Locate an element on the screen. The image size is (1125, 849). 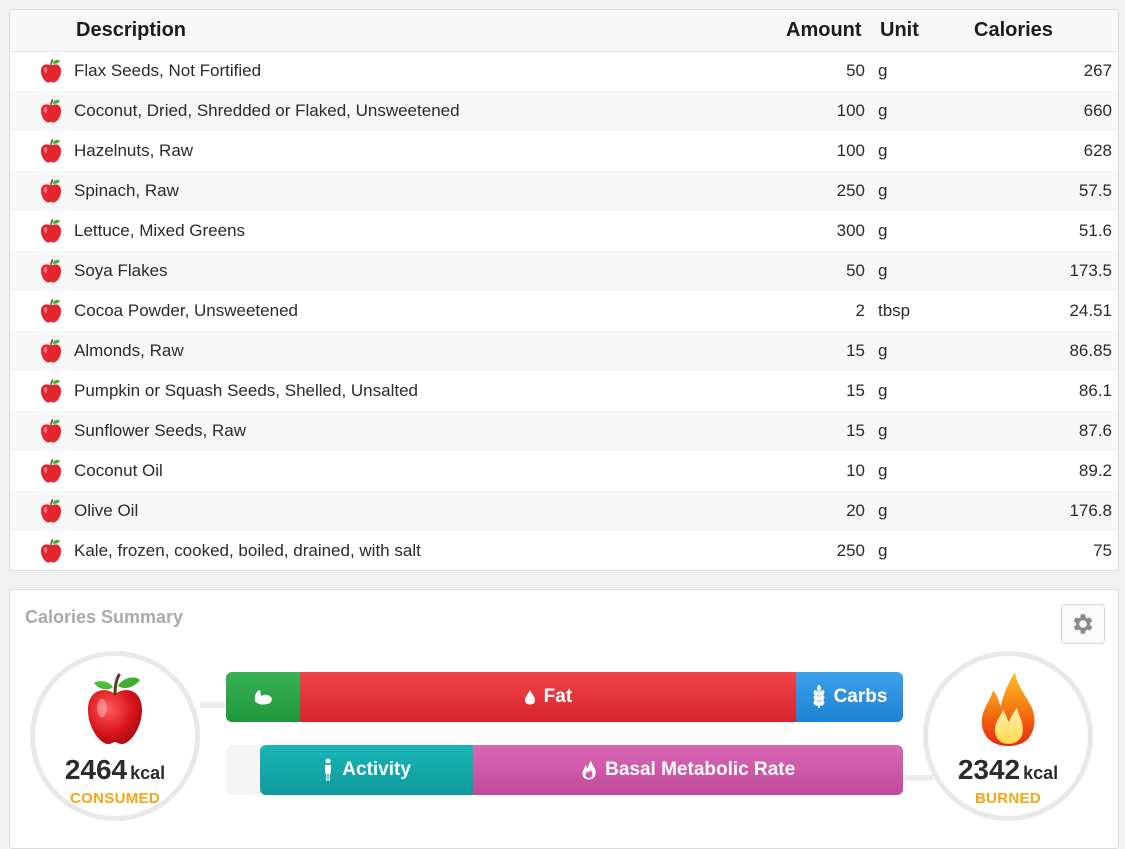
column-header-amount: Amount is located at coordinates (824, 30).